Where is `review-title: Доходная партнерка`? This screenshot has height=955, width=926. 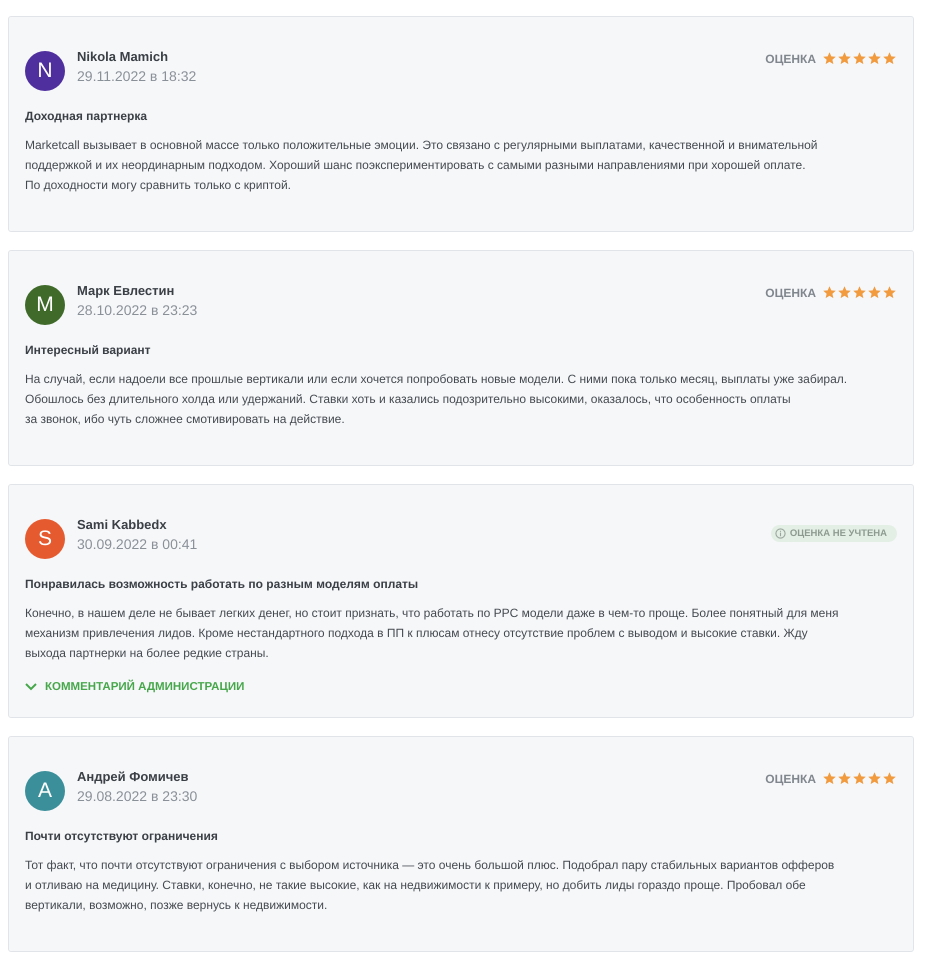 review-title: Доходная партнерка is located at coordinates (86, 116).